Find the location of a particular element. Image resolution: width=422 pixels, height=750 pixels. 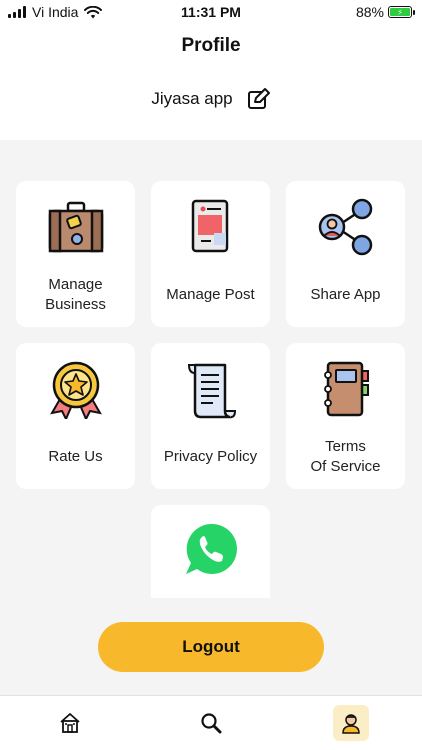

tile-whatsapp is located at coordinates (210, 551).